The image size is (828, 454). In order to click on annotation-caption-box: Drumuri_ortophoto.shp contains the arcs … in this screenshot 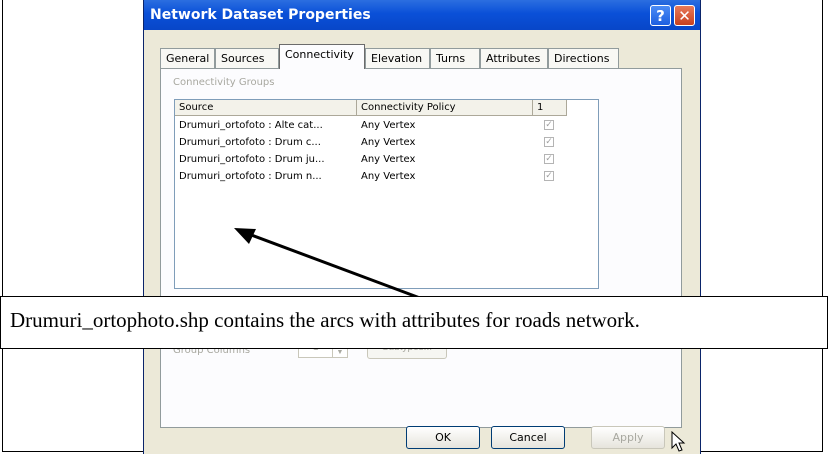, I will do `click(414, 322)`.